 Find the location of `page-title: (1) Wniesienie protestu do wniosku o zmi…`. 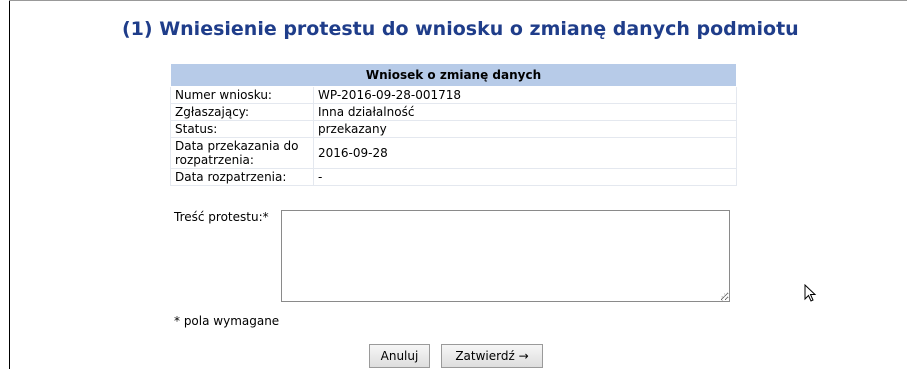

page-title: (1) Wniesienie protestu do wniosku o zmi… is located at coordinates (460, 29).